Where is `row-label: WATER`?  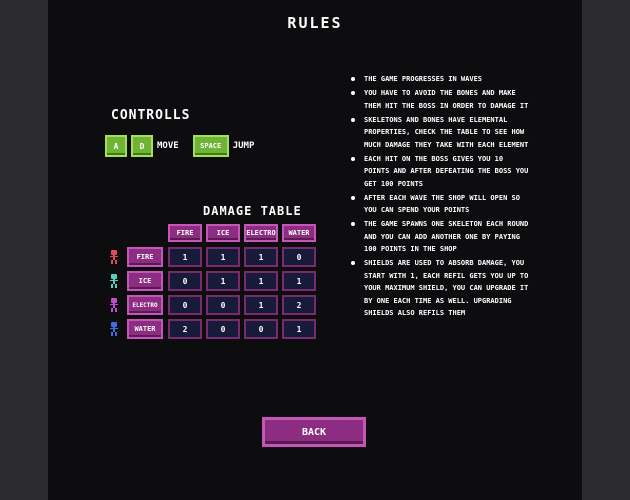
row-label: WATER is located at coordinates (145, 329).